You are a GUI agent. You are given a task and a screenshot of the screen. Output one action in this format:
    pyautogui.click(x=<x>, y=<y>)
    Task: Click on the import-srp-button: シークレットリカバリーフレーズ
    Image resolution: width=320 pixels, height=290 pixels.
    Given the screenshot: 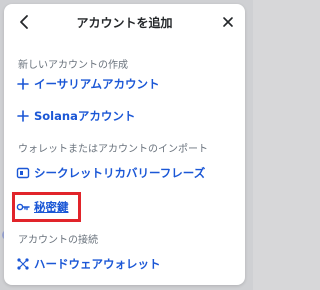 What is the action you would take?
    pyautogui.click(x=110, y=173)
    